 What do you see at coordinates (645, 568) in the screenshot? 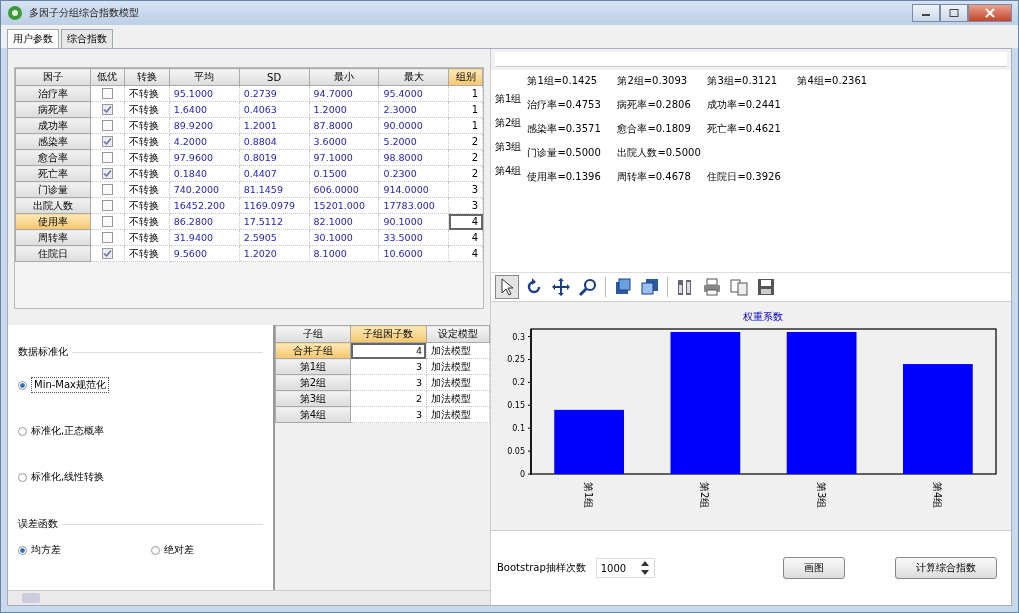
I see `spinner-arrows-icon` at bounding box center [645, 568].